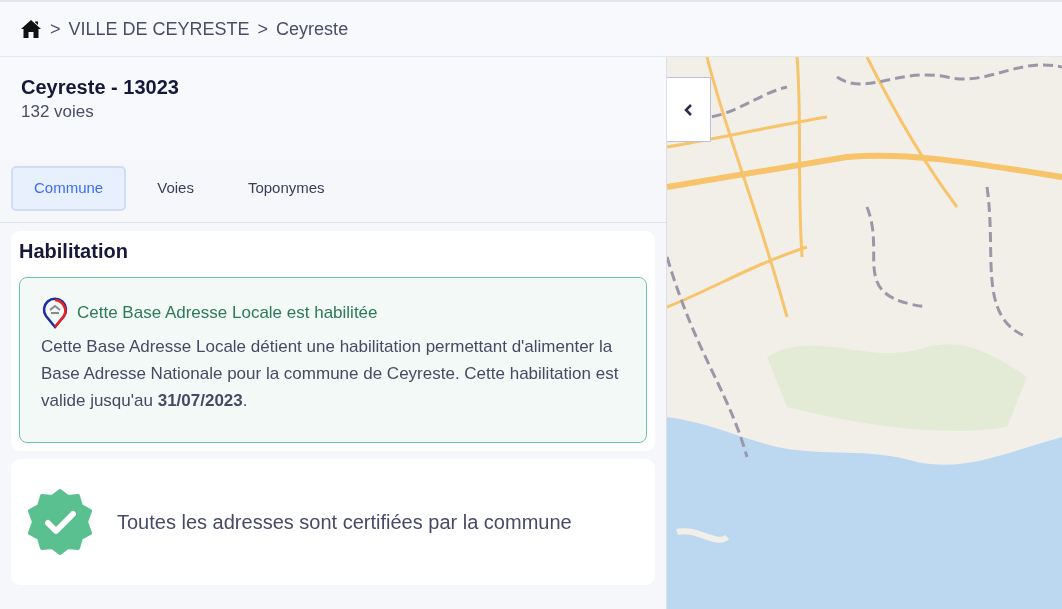  I want to click on section-heading: Habilitation, so click(74, 250).